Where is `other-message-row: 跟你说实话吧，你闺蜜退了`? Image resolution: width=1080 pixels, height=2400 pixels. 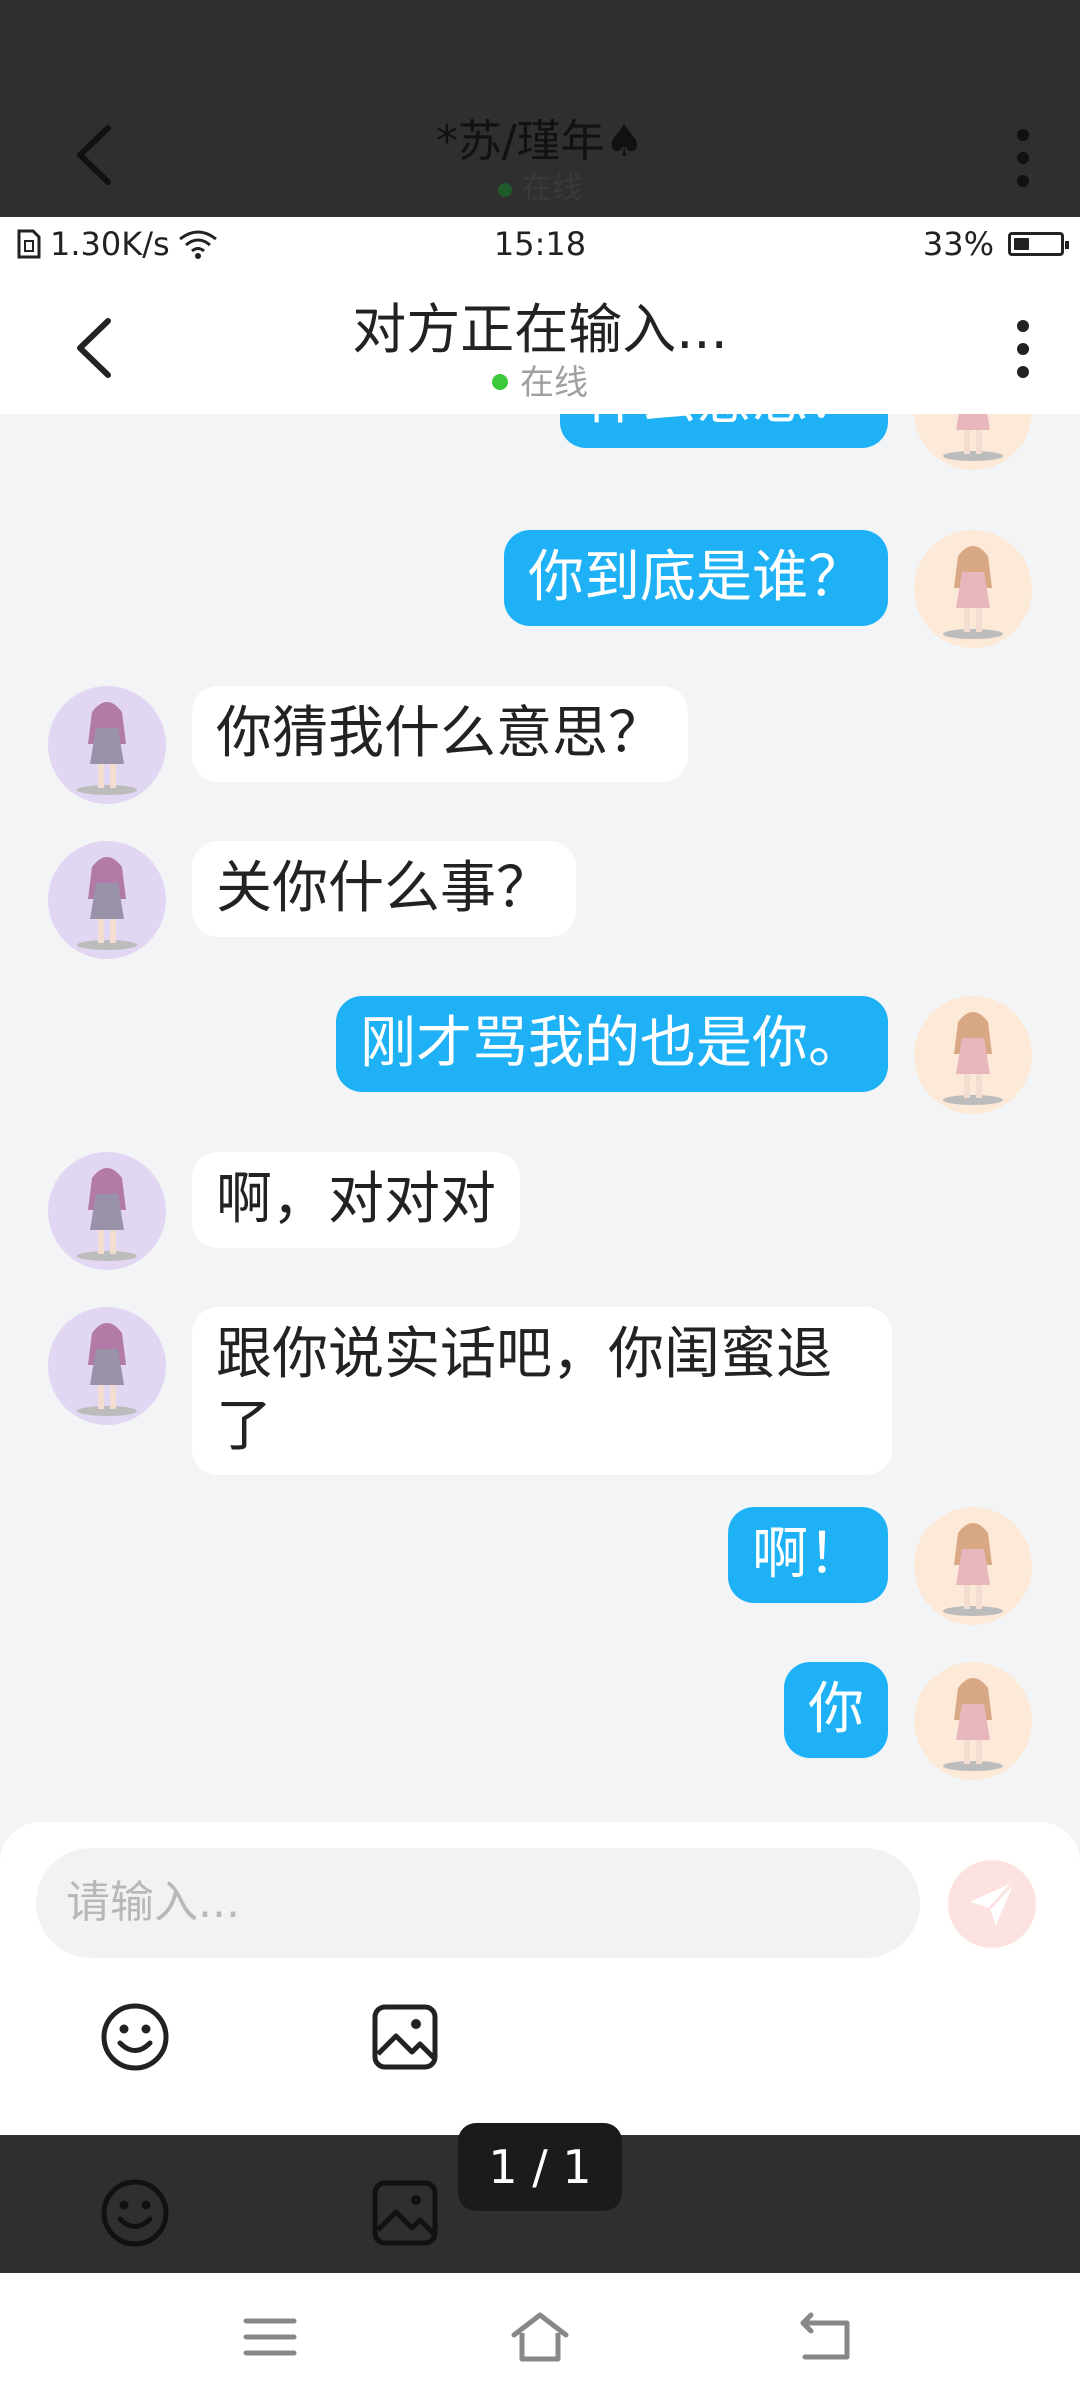
other-message-row: 跟你说实话吧，你闺蜜退了 is located at coordinates (470, 1391).